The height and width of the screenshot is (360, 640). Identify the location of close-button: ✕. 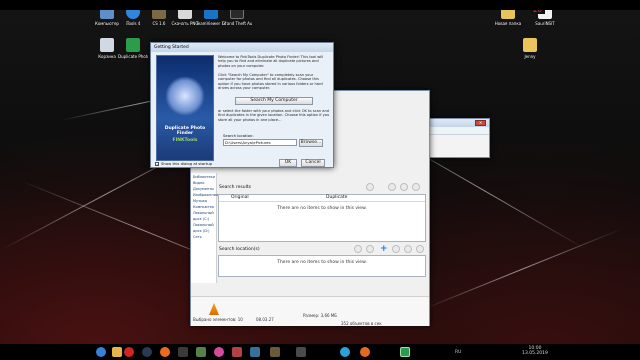
(480, 123).